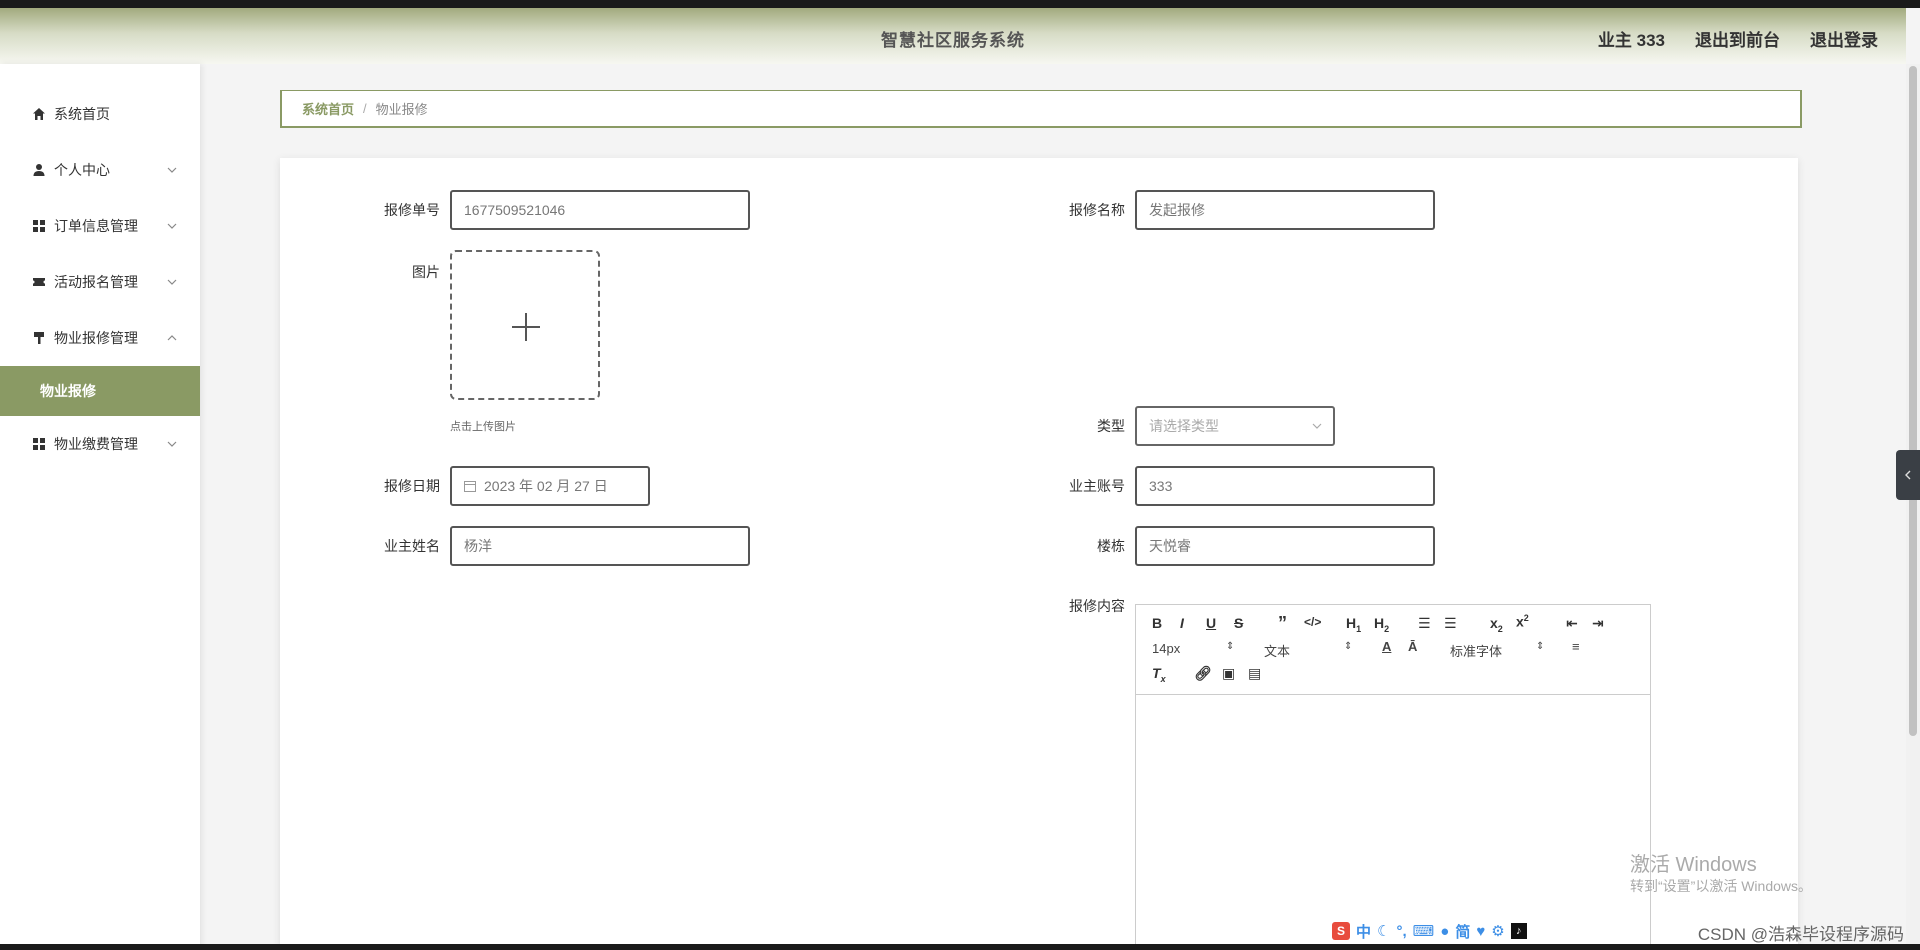 The height and width of the screenshot is (950, 1920). Describe the element at coordinates (1480, 931) in the screenshot. I see `skin-icon: ♥` at that location.